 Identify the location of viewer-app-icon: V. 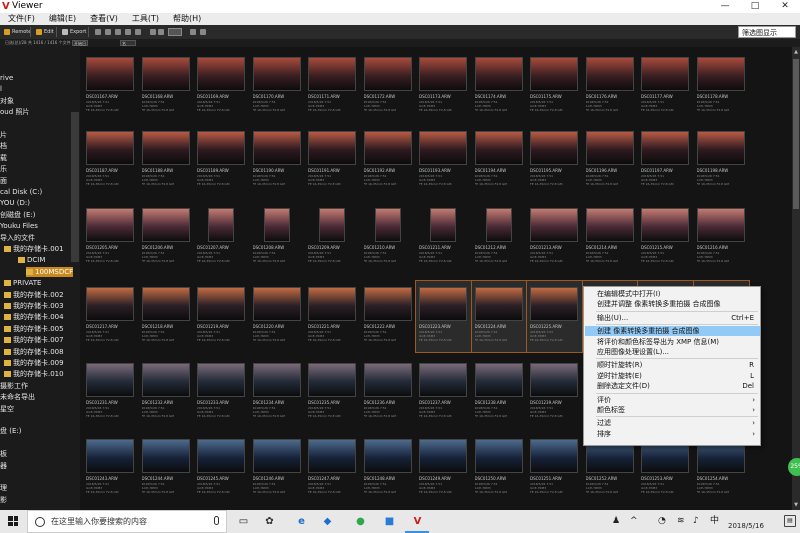
(417, 521).